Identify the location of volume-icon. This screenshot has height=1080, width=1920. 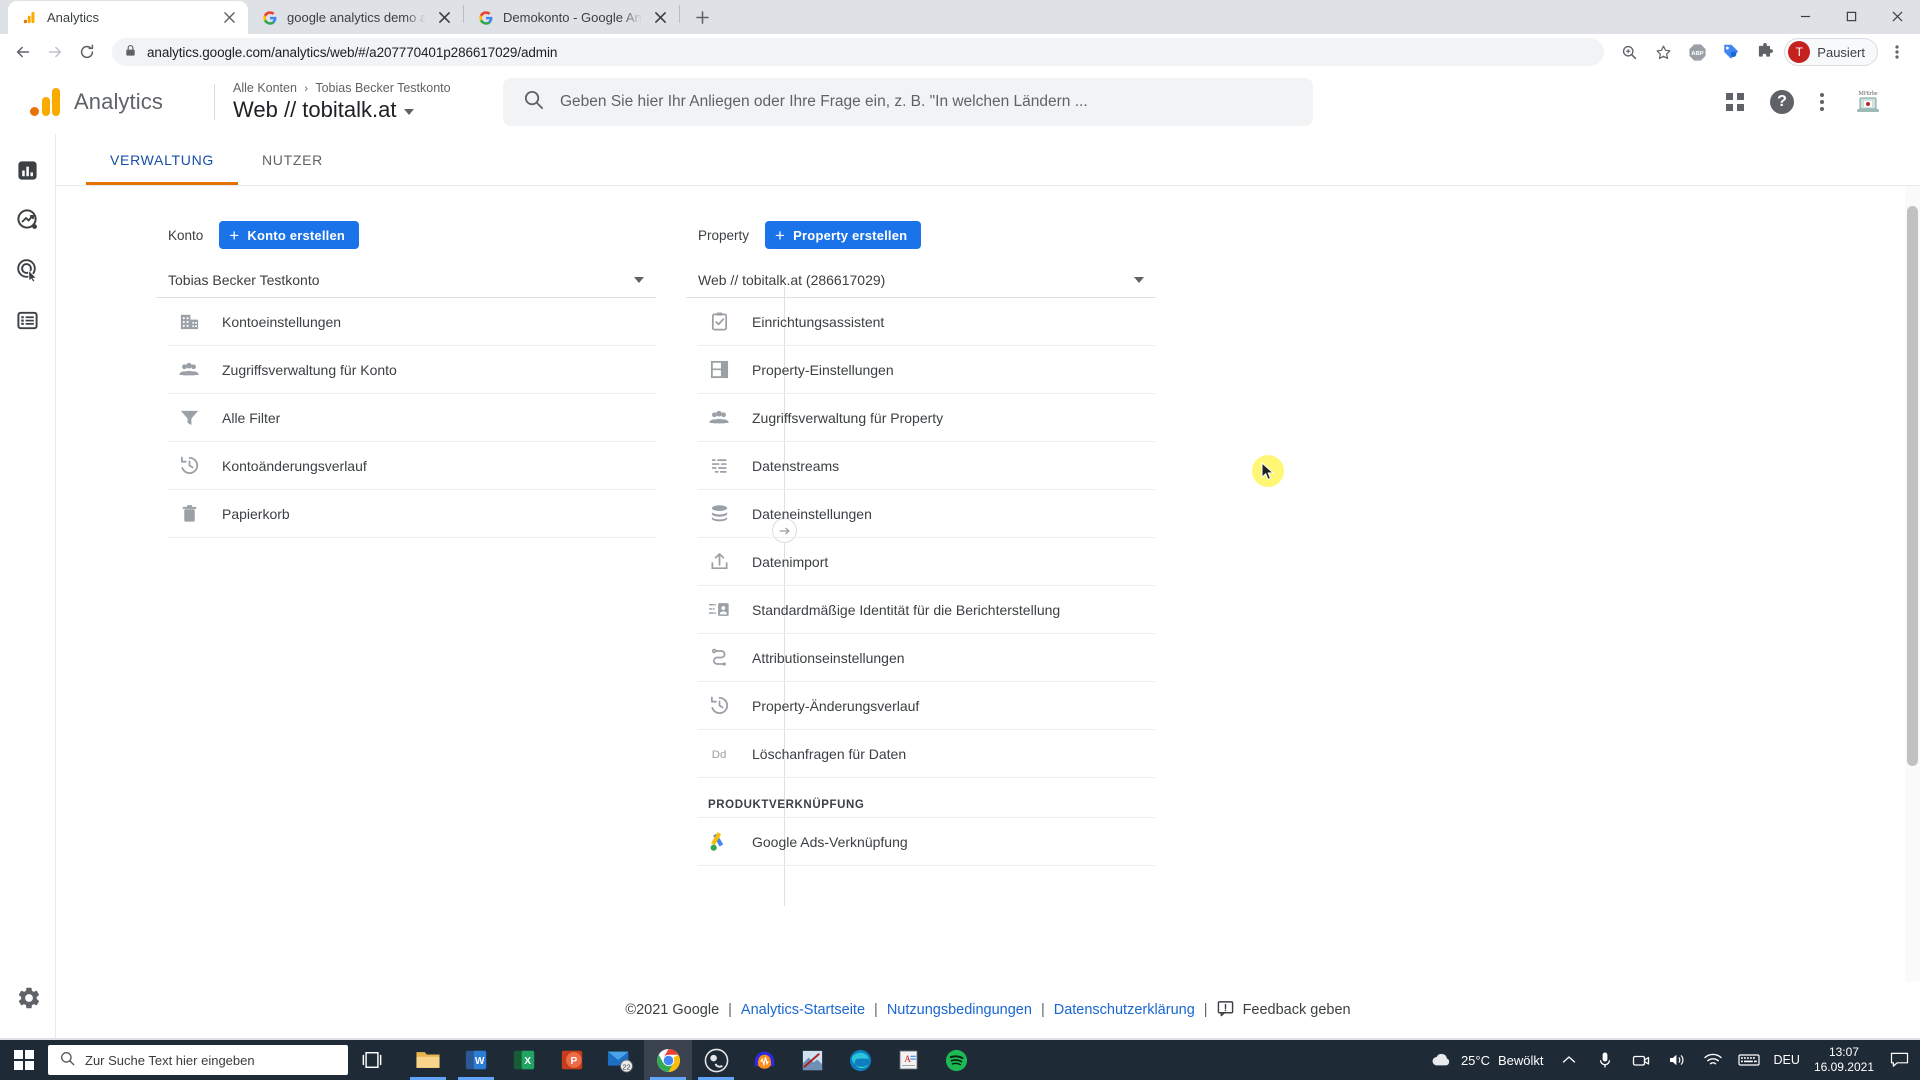
(1677, 1060).